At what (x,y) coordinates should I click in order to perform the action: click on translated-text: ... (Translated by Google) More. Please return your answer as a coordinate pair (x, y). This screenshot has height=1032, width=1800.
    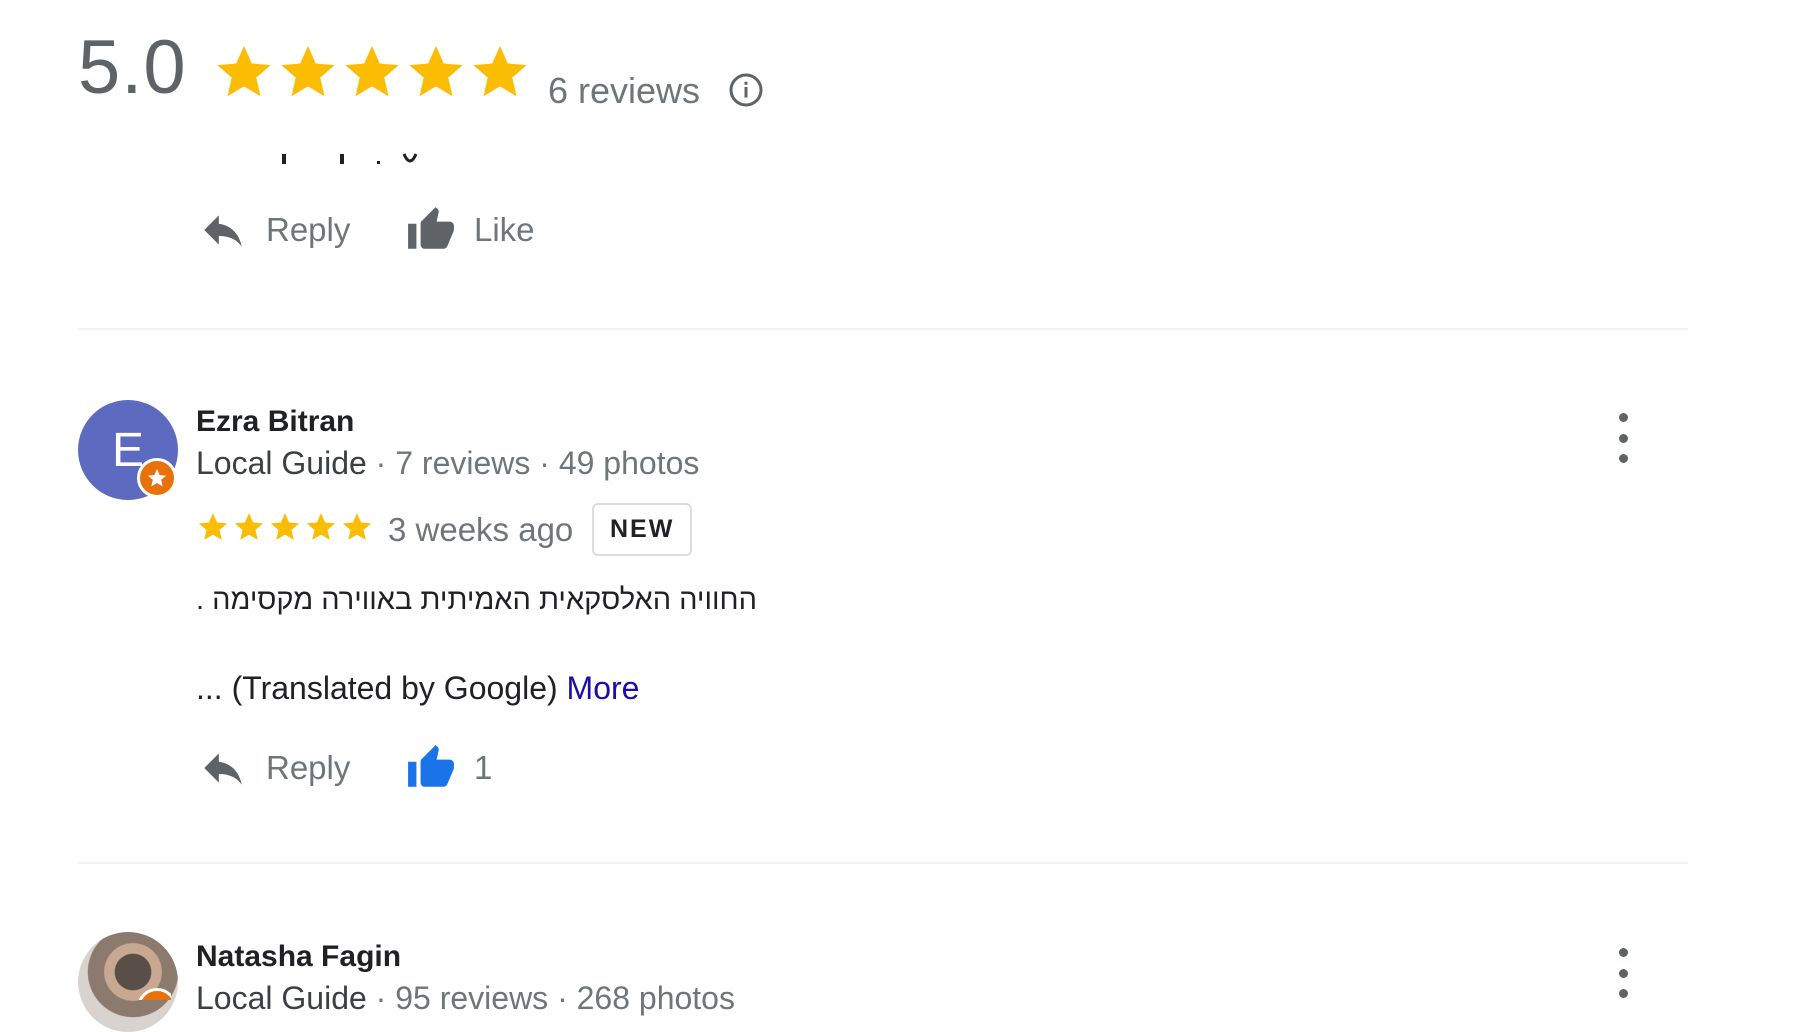
    Looking at the image, I should click on (417, 688).